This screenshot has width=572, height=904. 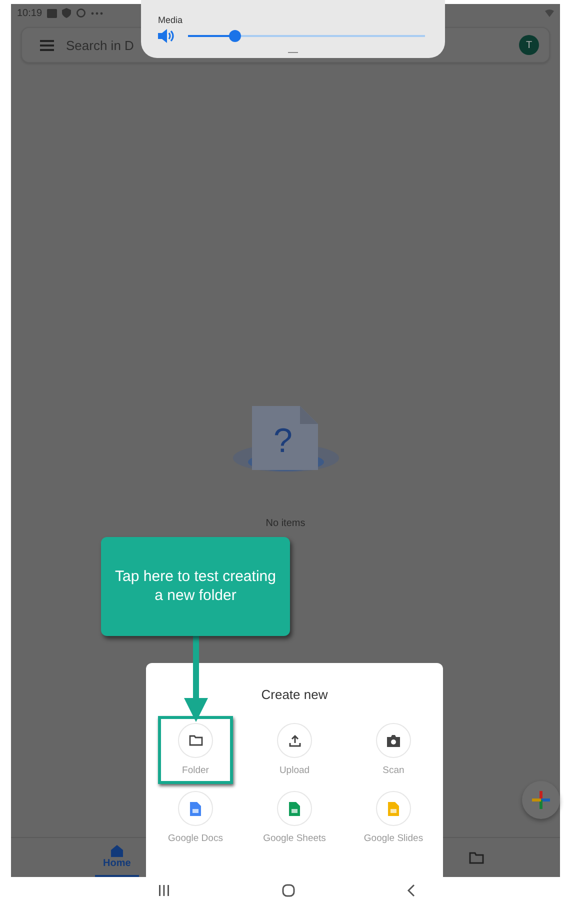 I want to click on volume-label: Media, so click(x=171, y=20).